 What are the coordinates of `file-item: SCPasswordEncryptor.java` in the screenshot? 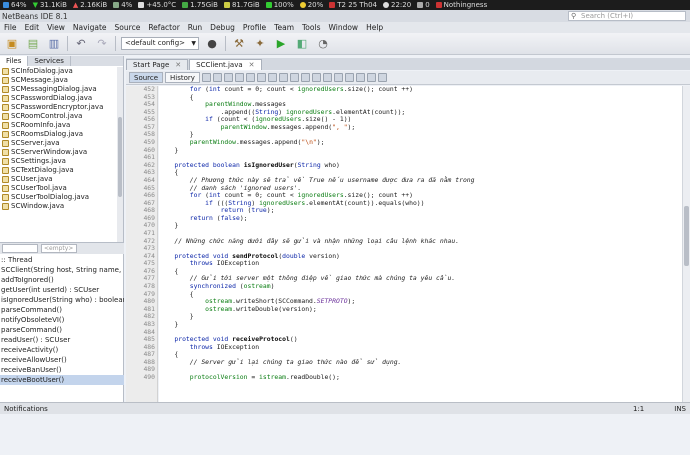 It's located at (59, 107).